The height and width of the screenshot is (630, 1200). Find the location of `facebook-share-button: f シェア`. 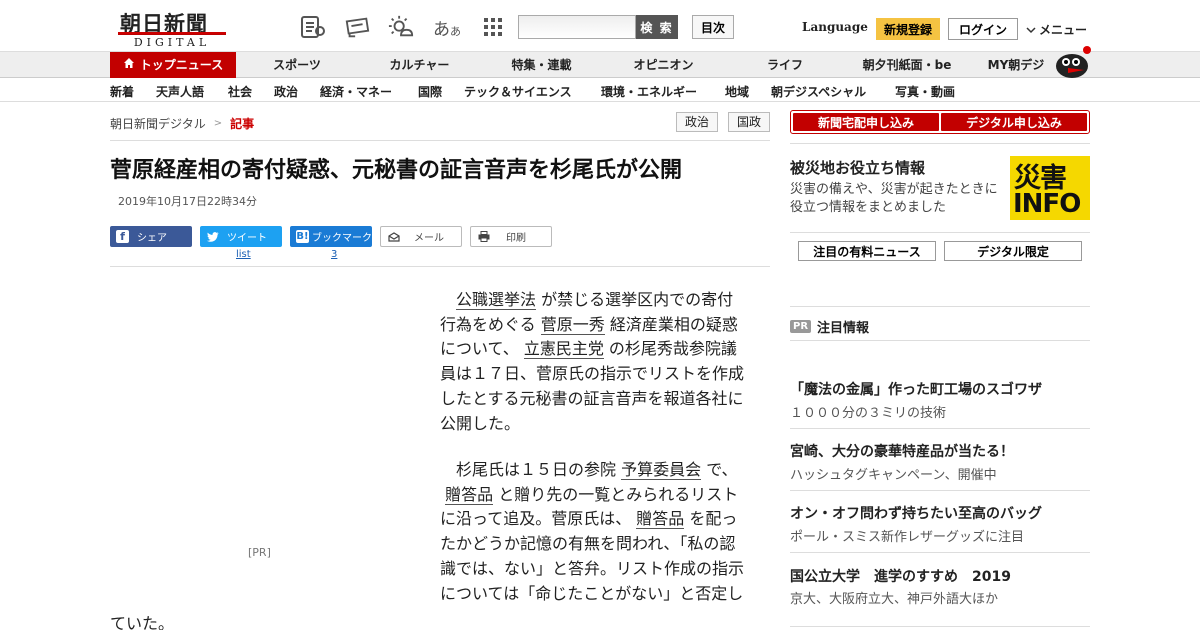

facebook-share-button: f シェア is located at coordinates (151, 236).